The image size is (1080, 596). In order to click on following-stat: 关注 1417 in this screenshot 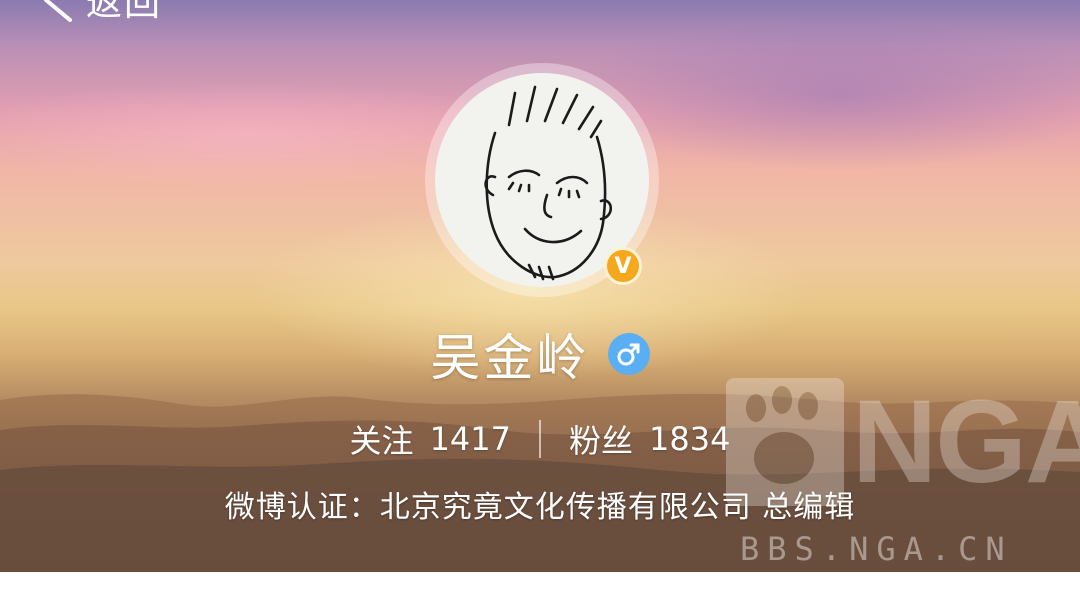, I will do `click(430, 439)`.